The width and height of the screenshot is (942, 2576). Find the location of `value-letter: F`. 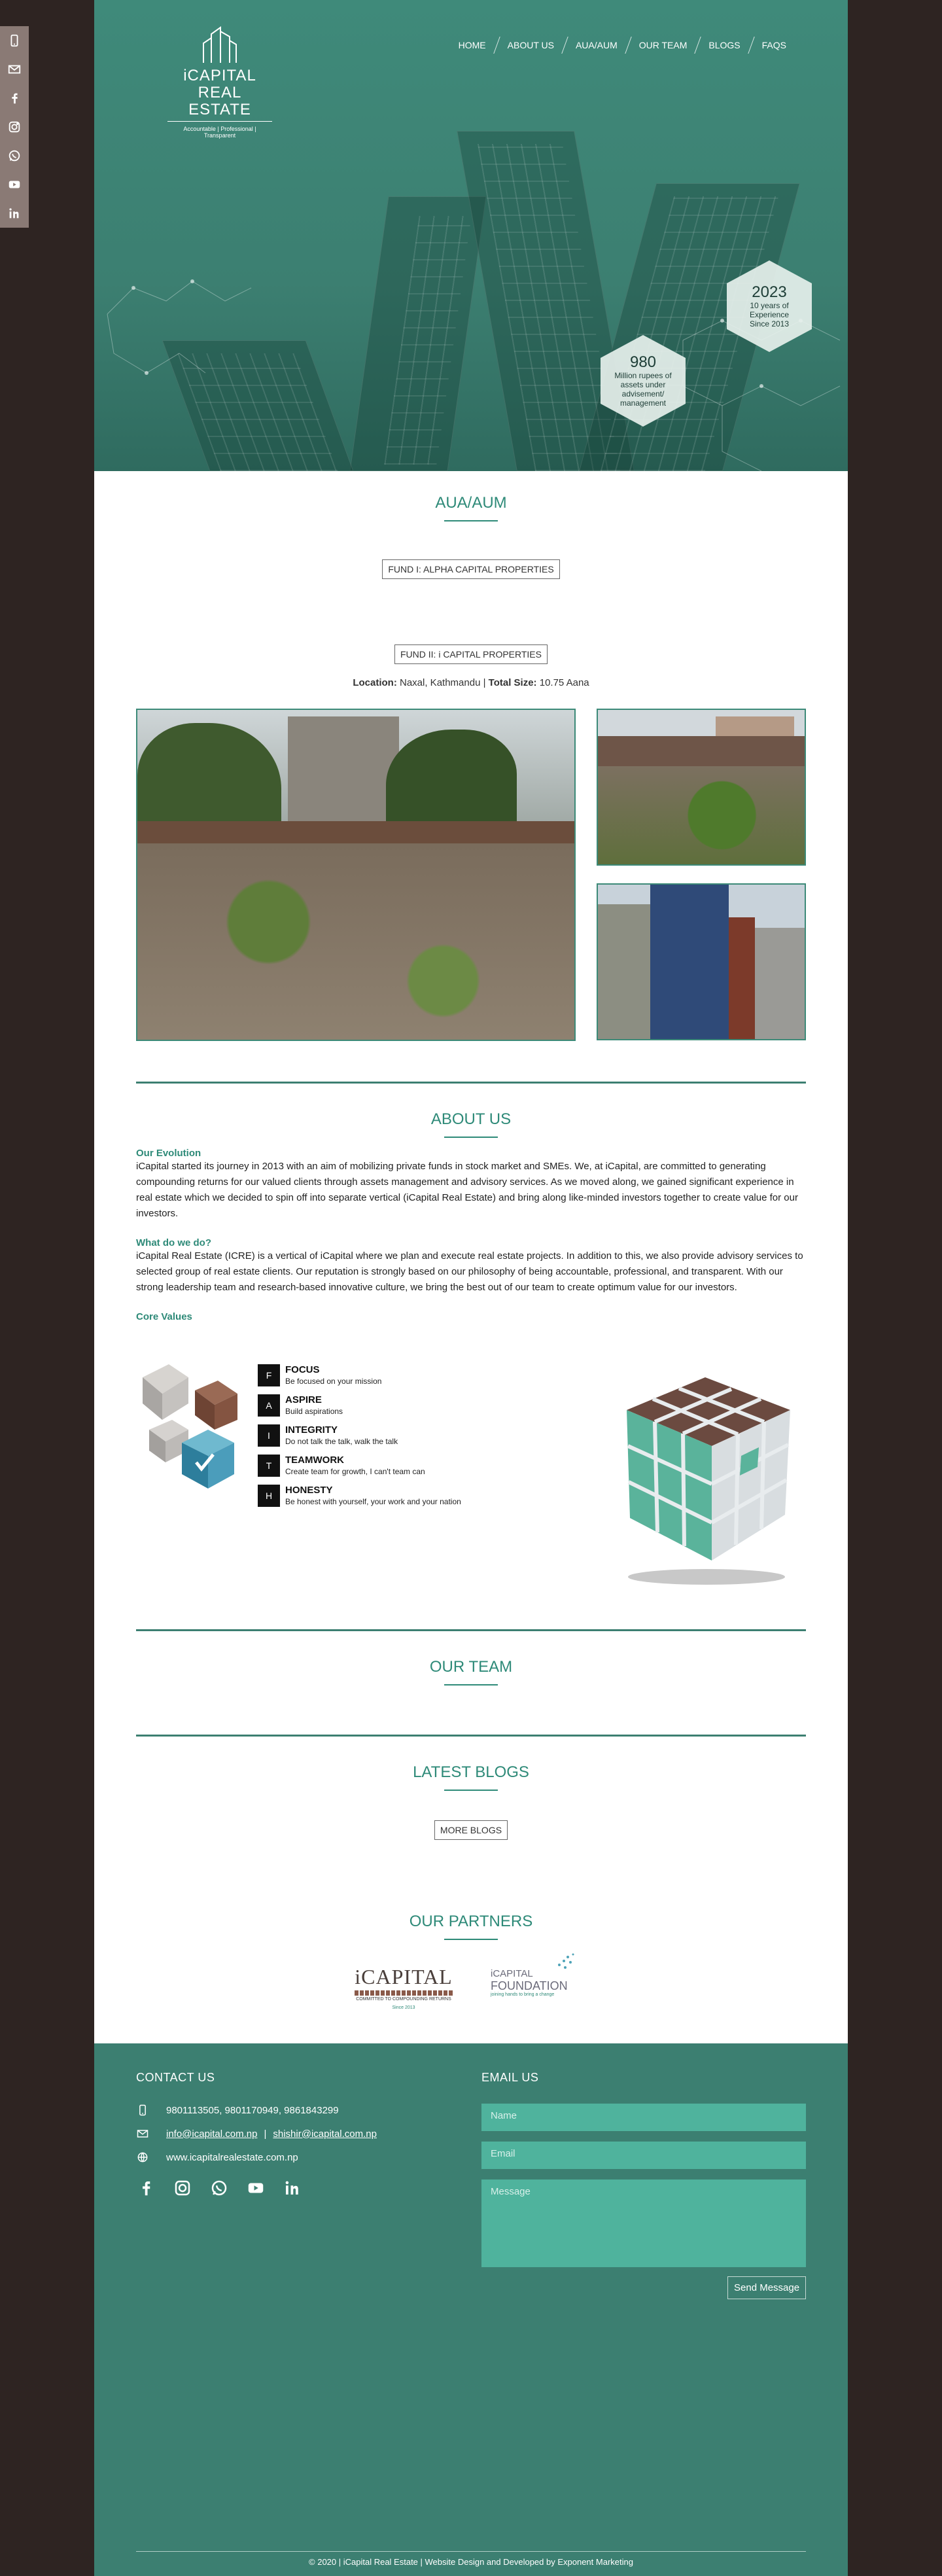

value-letter: F is located at coordinates (269, 1375).